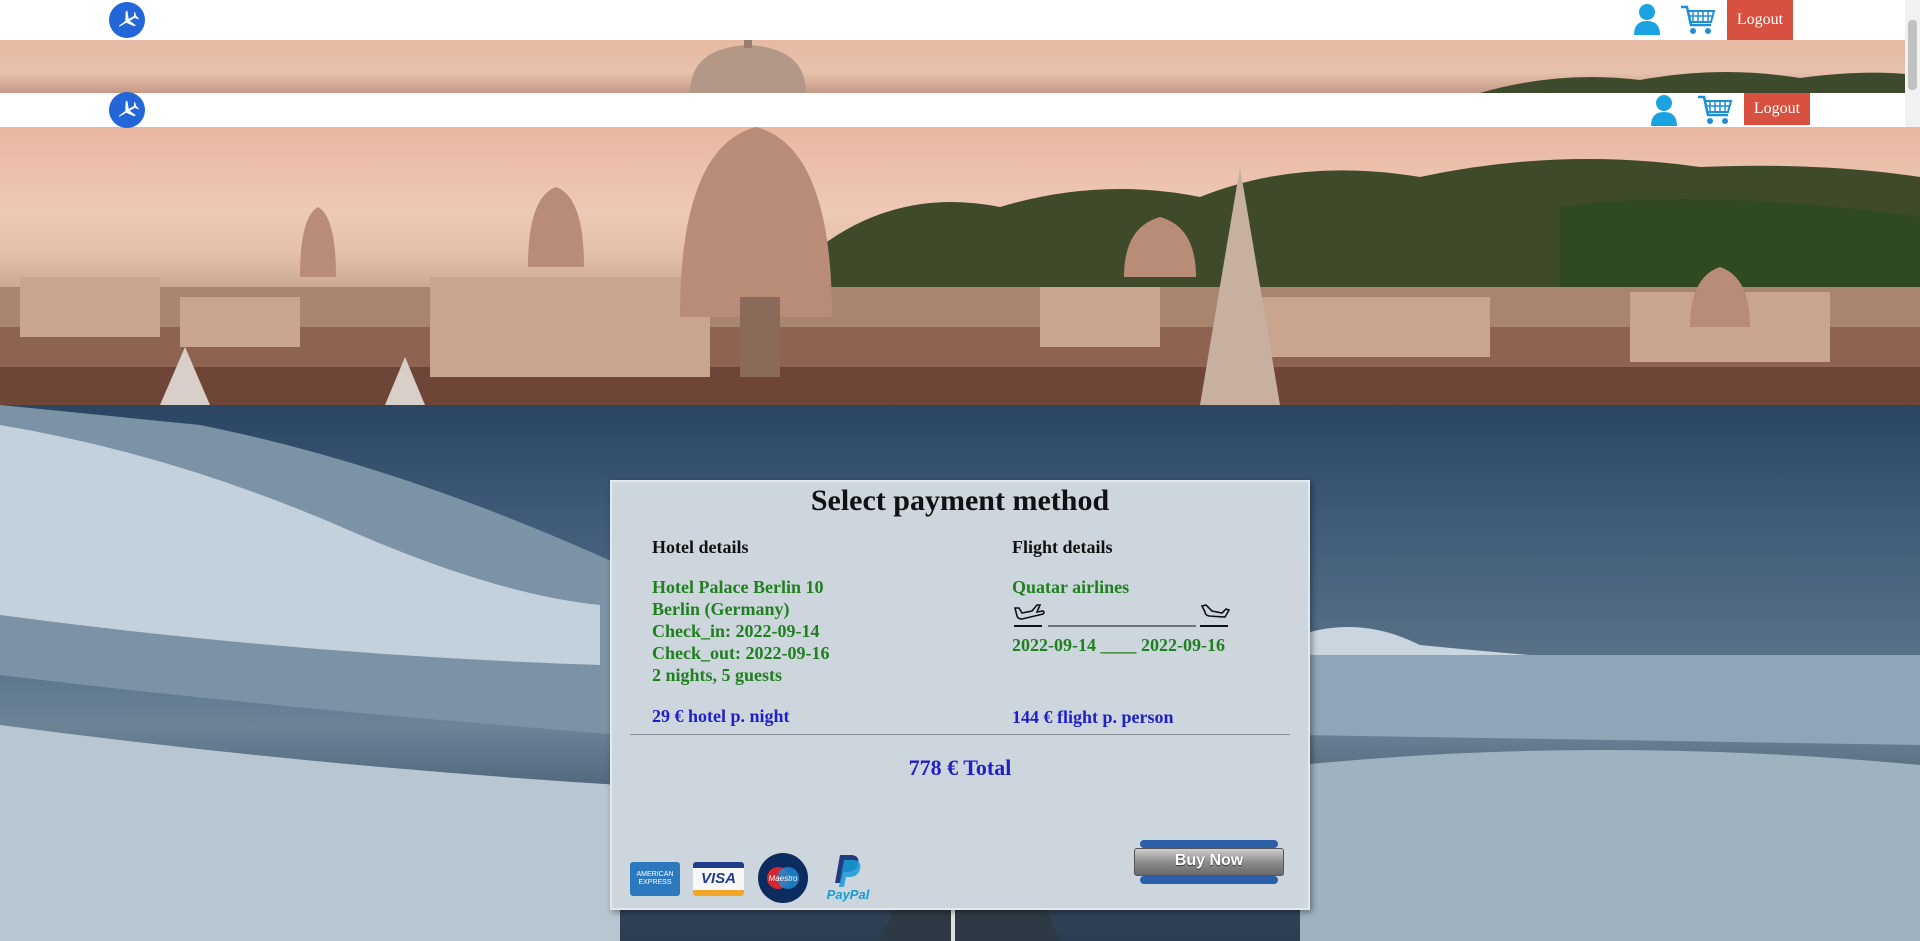 Image resolution: width=1920 pixels, height=941 pixels. What do you see at coordinates (1209, 880) in the screenshot?
I see `buy-now-band-bottom` at bounding box center [1209, 880].